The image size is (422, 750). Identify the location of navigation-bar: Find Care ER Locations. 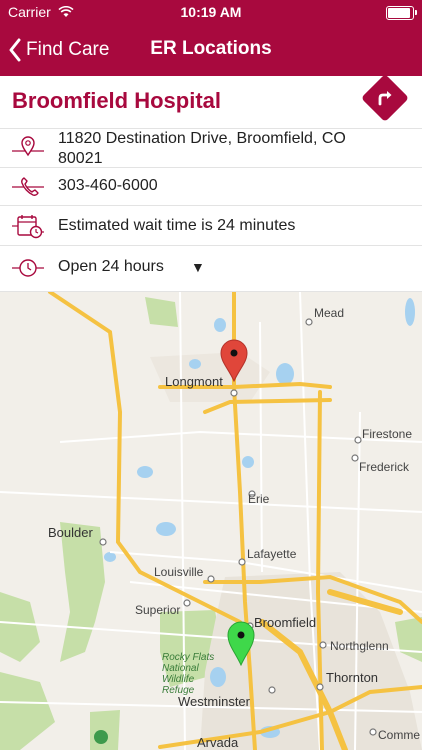
(211, 50).